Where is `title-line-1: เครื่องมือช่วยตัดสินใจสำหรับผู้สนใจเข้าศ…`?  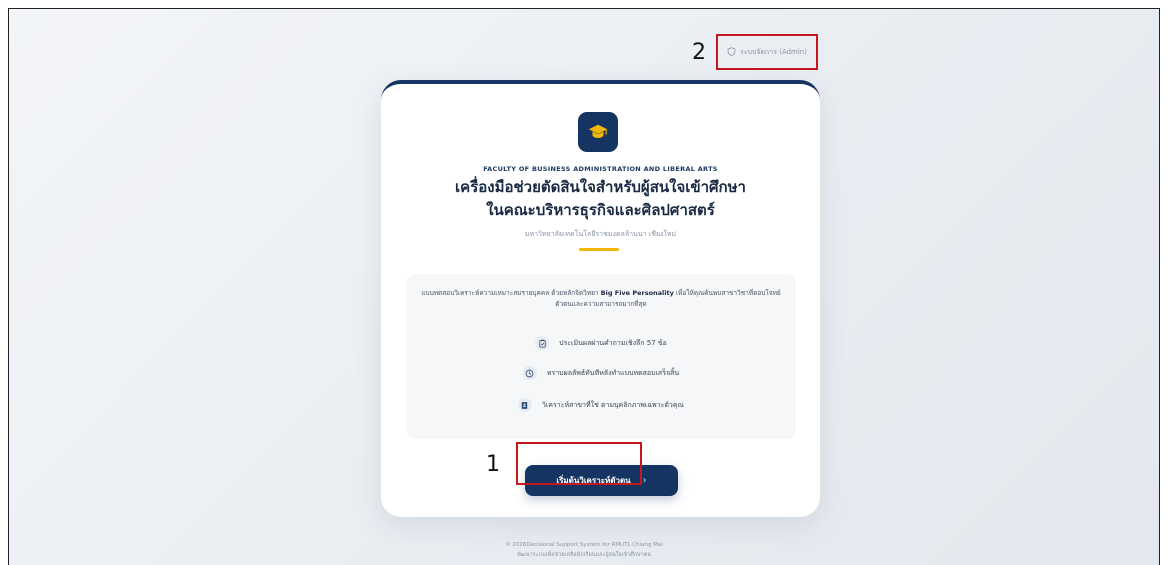
title-line-1: เครื่องมือช่วยตัดสินใจสำหรับผู้สนใจเข้าศ… is located at coordinates (600, 187).